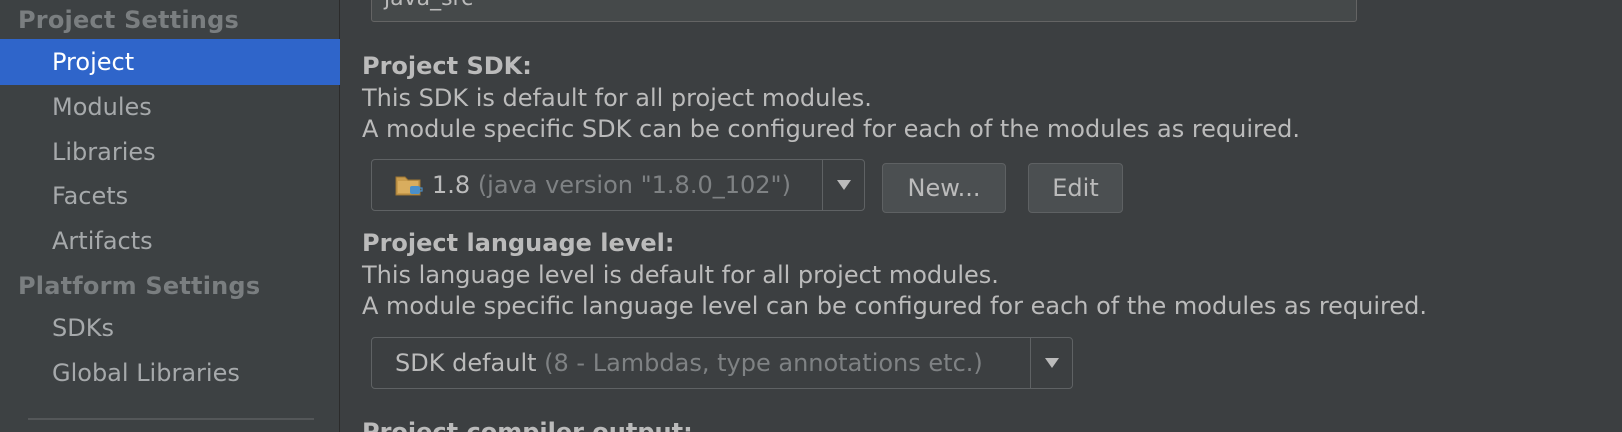 The image size is (1622, 432). I want to click on sidebar-item-label: Project, so click(93, 62).